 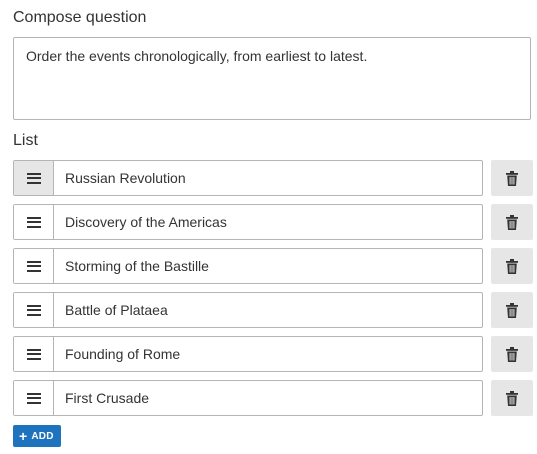 What do you see at coordinates (268, 398) in the screenshot?
I see `list-item-input: First Crusade` at bounding box center [268, 398].